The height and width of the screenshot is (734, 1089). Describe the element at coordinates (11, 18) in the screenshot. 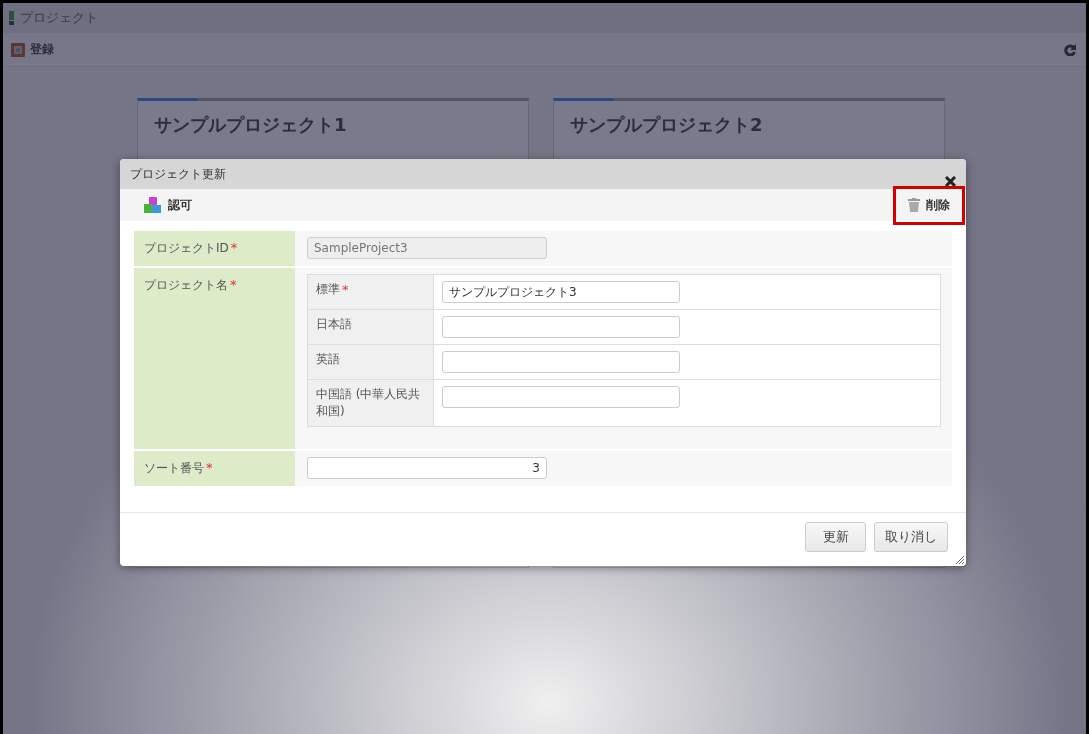

I see `bar-icon` at that location.